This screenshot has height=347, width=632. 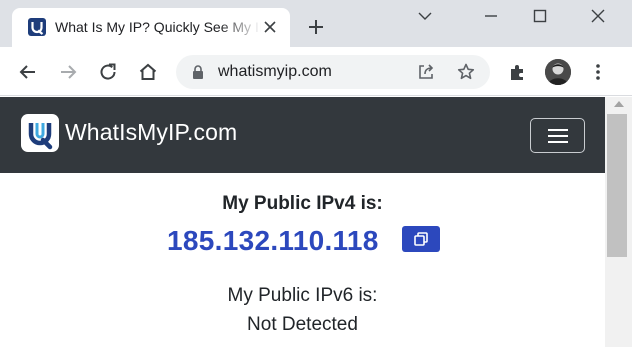 I want to click on scroll-up-arrow-icon, so click(x=619, y=104).